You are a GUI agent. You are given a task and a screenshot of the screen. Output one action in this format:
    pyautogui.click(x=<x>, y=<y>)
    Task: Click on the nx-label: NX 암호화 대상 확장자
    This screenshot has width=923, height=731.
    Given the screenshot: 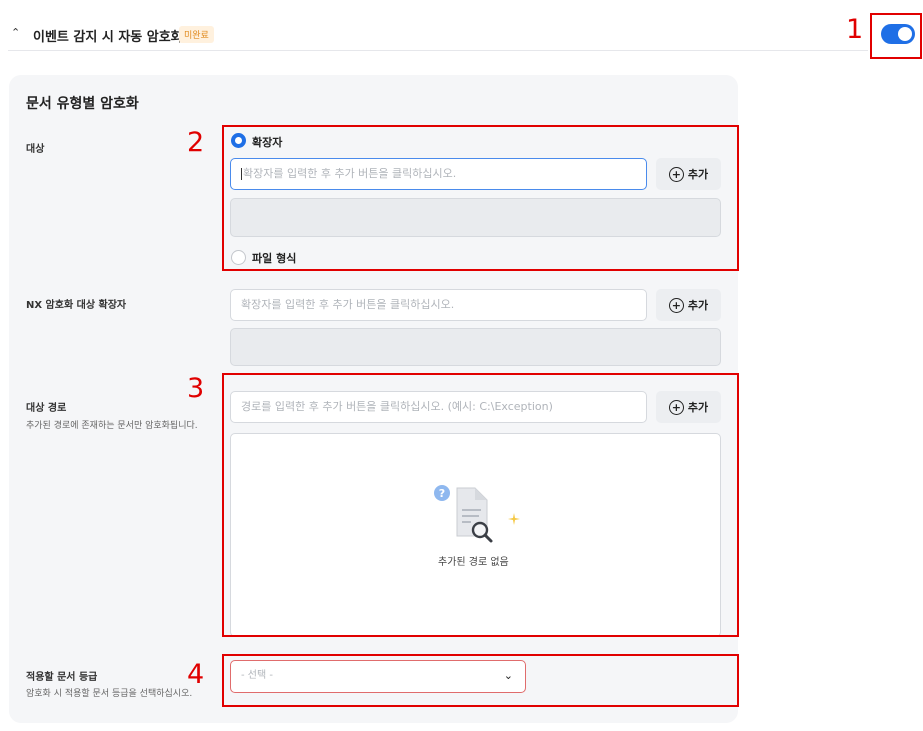 What is the action you would take?
    pyautogui.click(x=76, y=305)
    